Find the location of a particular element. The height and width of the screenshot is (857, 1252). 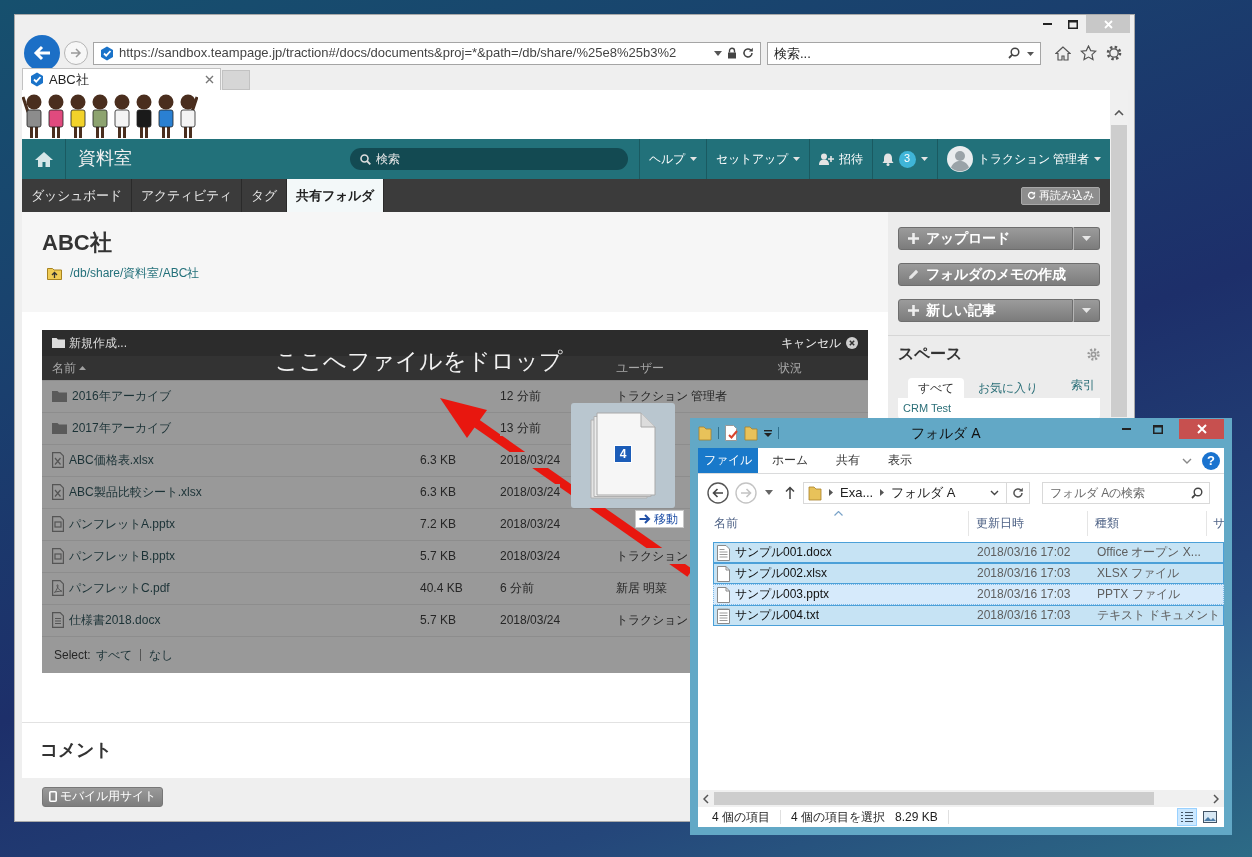

maximize-icon is located at coordinates (1158, 429).